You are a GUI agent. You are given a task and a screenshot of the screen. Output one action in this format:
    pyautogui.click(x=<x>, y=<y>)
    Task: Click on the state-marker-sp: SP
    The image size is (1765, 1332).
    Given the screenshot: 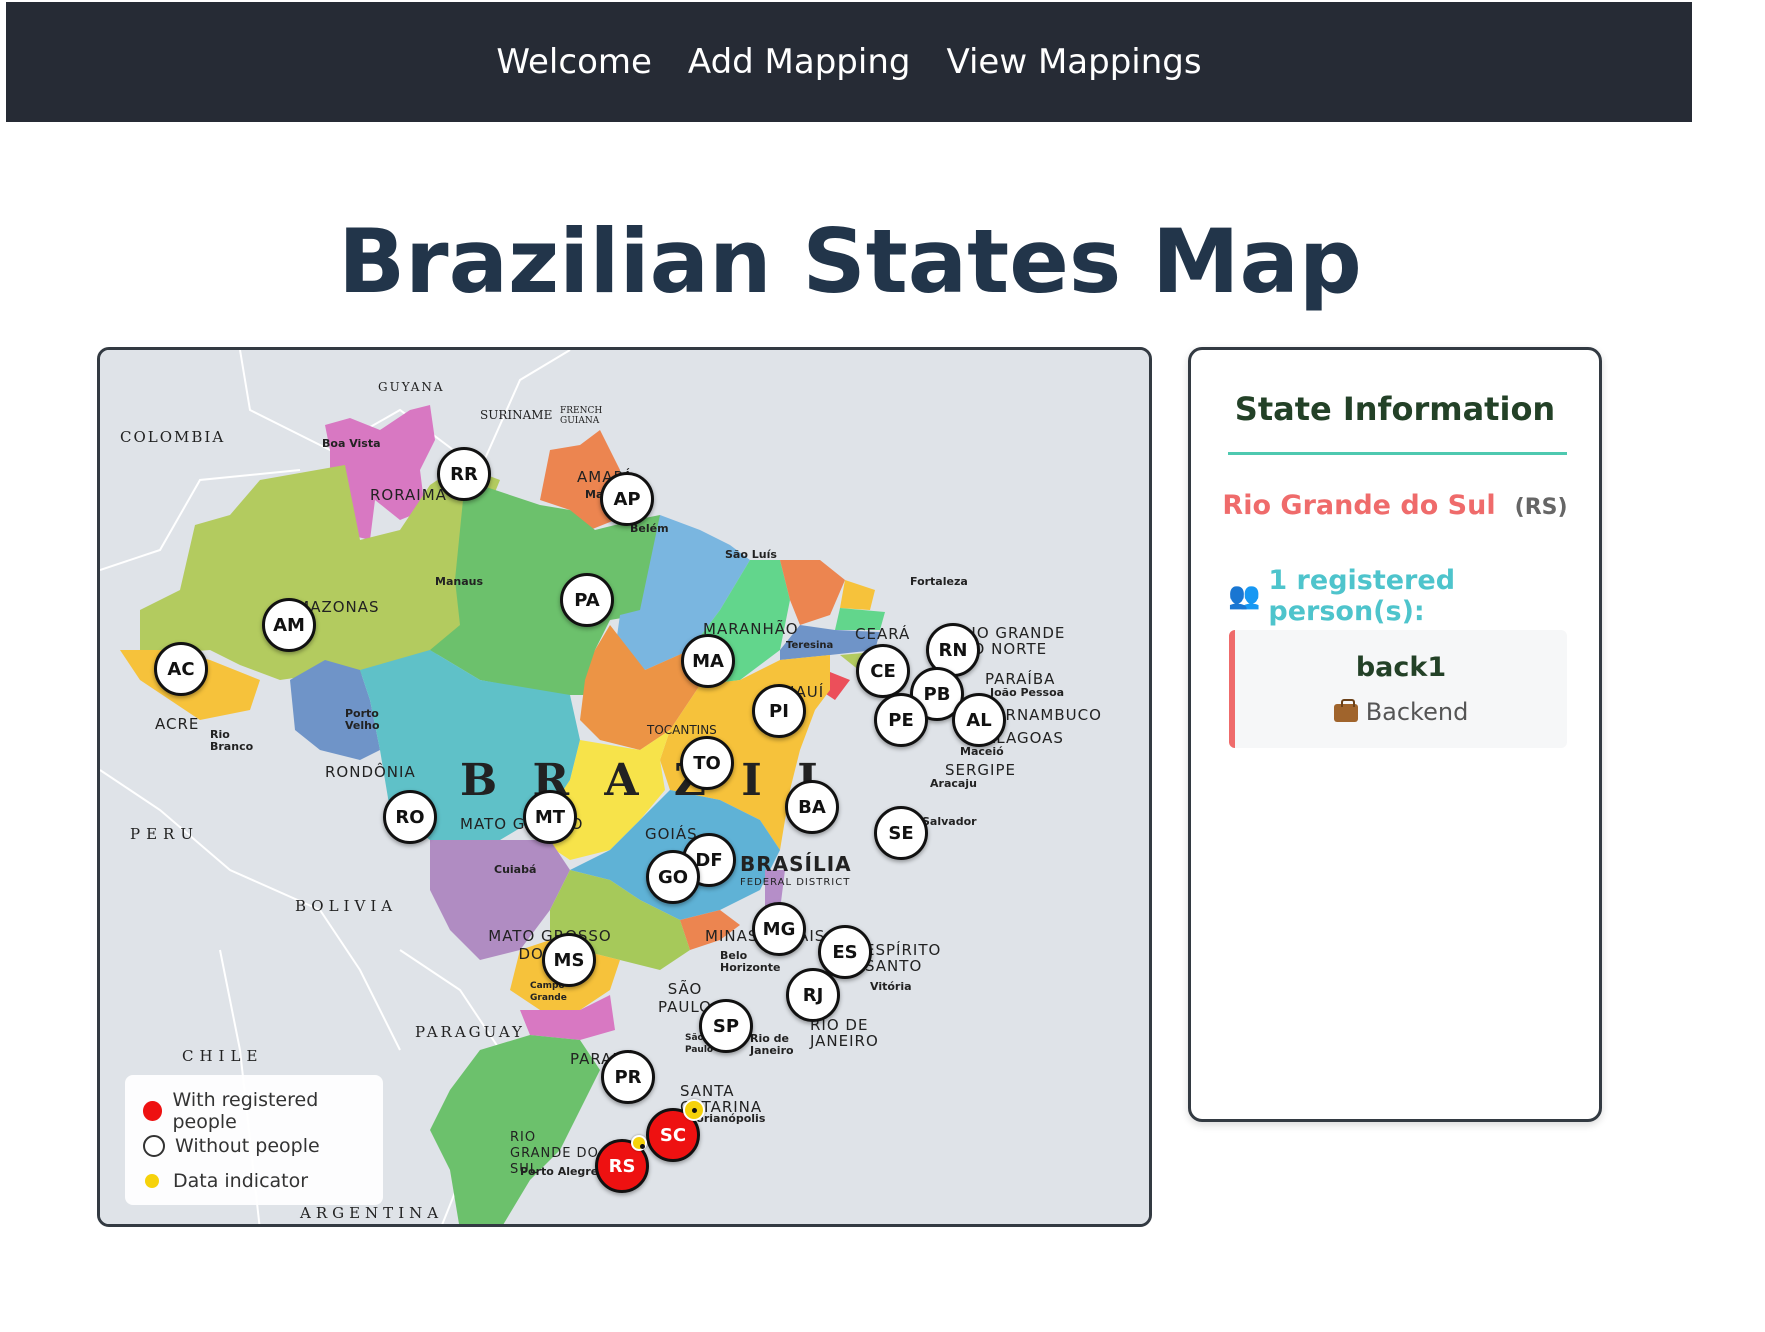 What is the action you would take?
    pyautogui.click(x=726, y=1026)
    